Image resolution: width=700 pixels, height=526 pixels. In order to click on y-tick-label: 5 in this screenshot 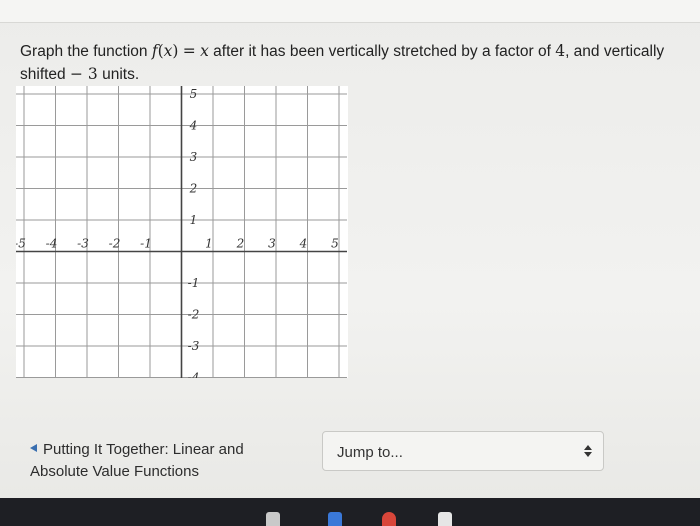, I will do `click(194, 94)`.